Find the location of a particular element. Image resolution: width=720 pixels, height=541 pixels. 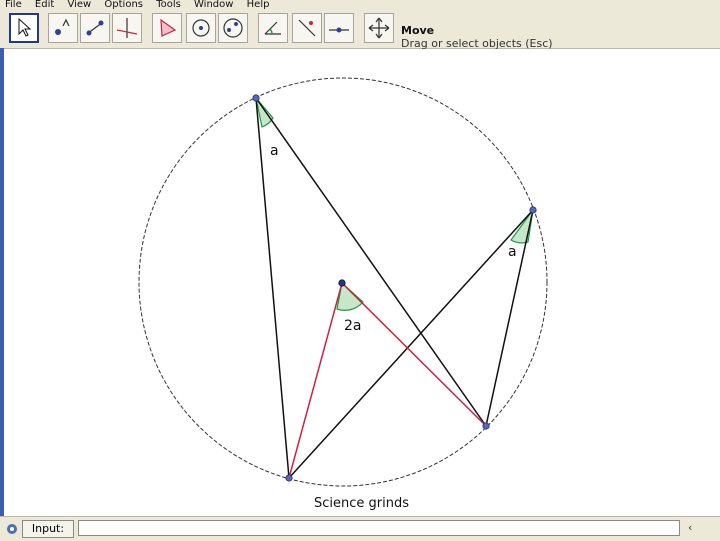

circle-icon is located at coordinates (201, 28).